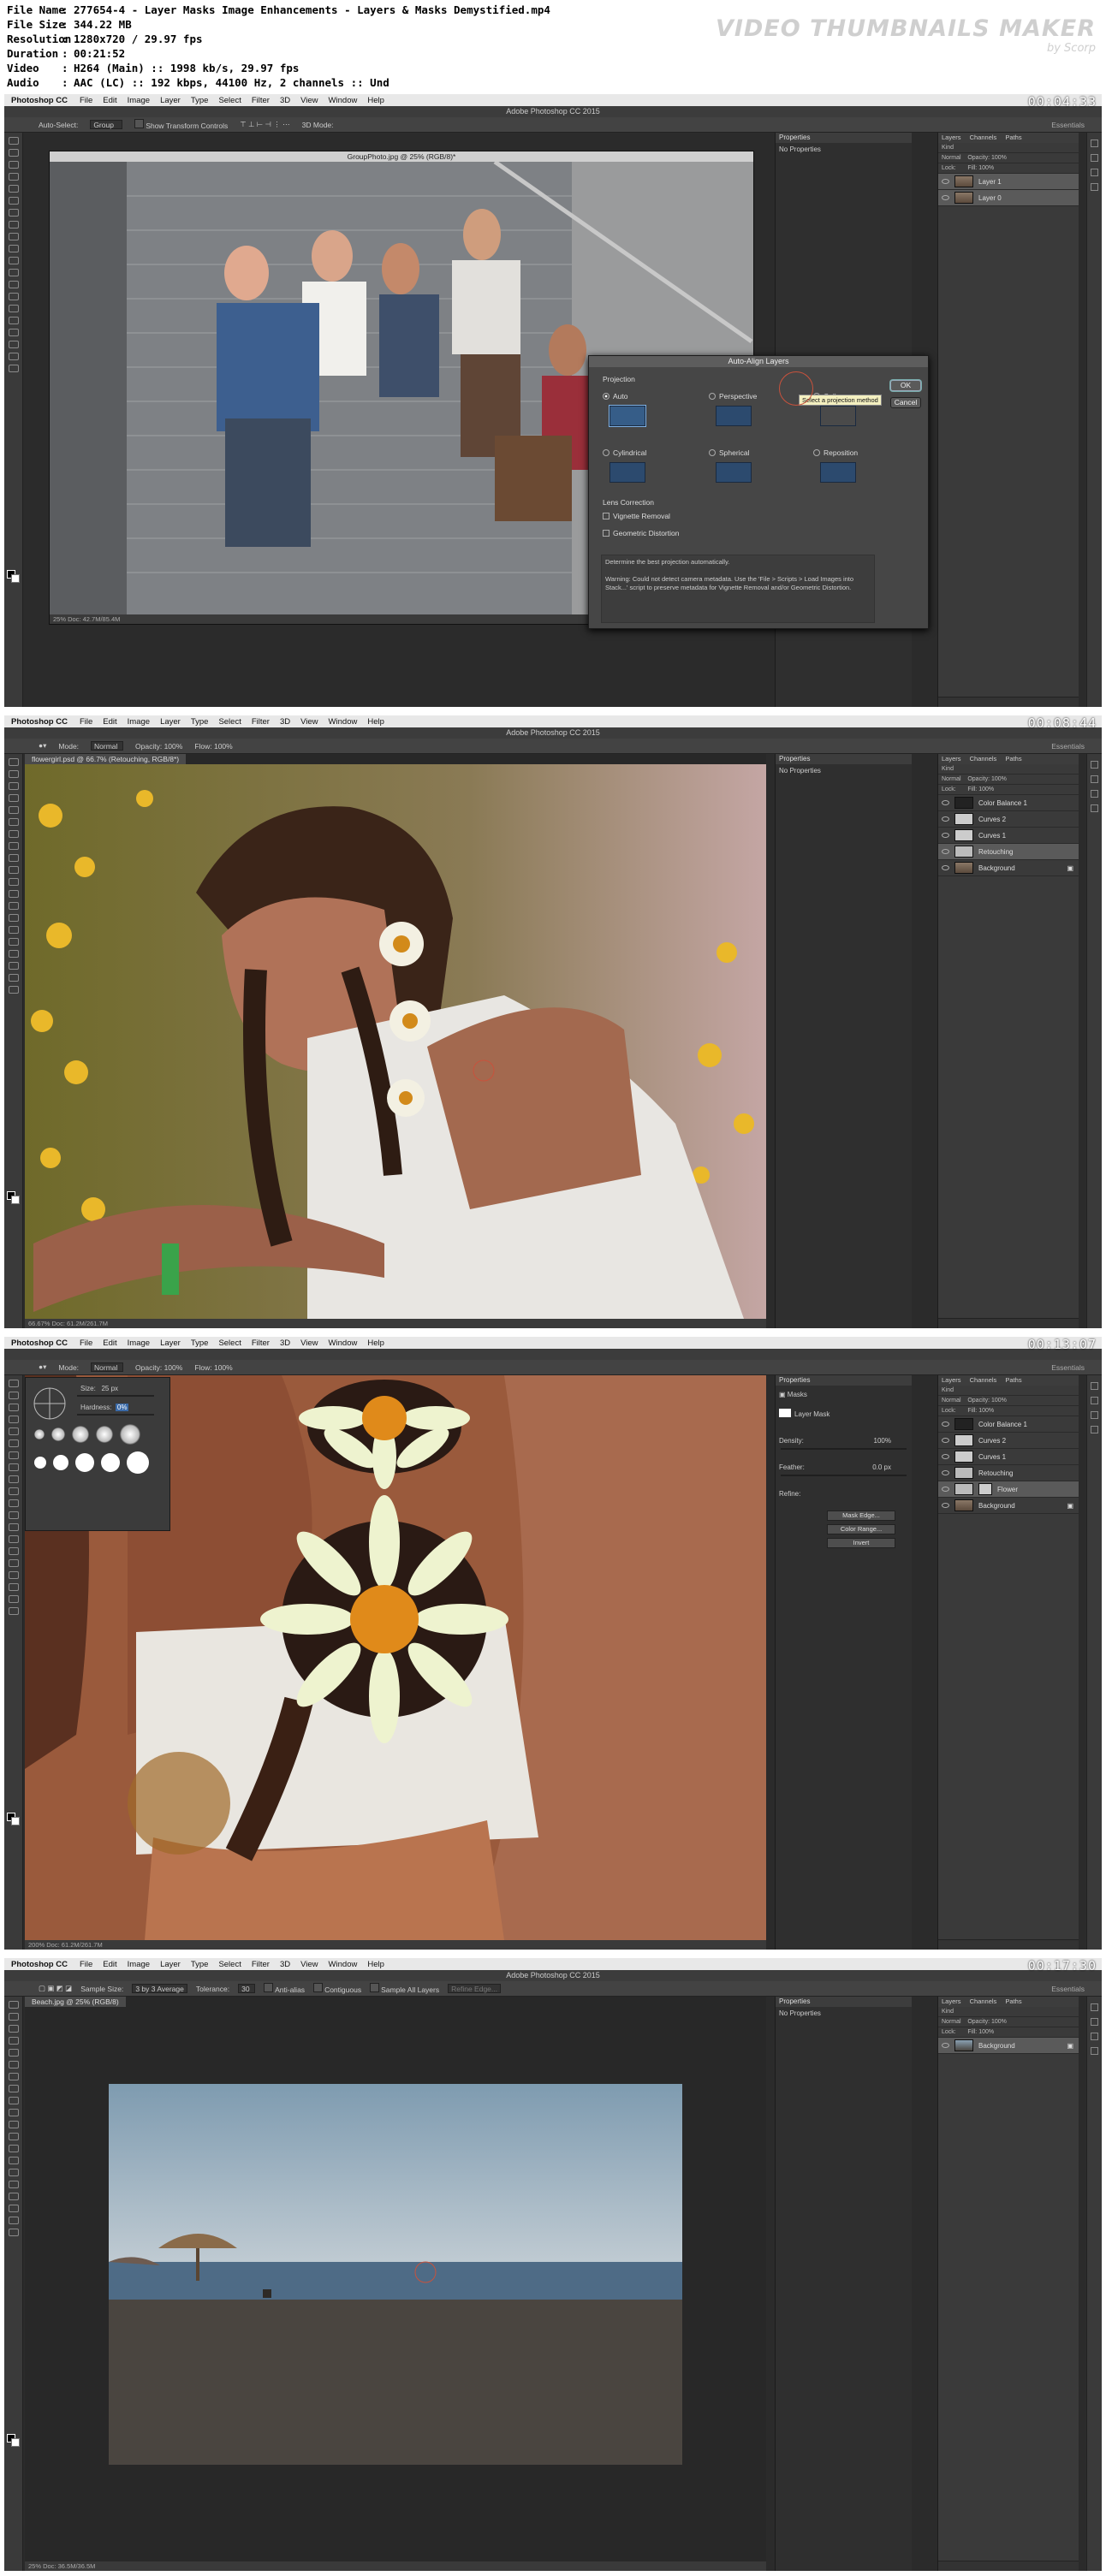  I want to click on gradient-tool-icon, so click(13, 272).